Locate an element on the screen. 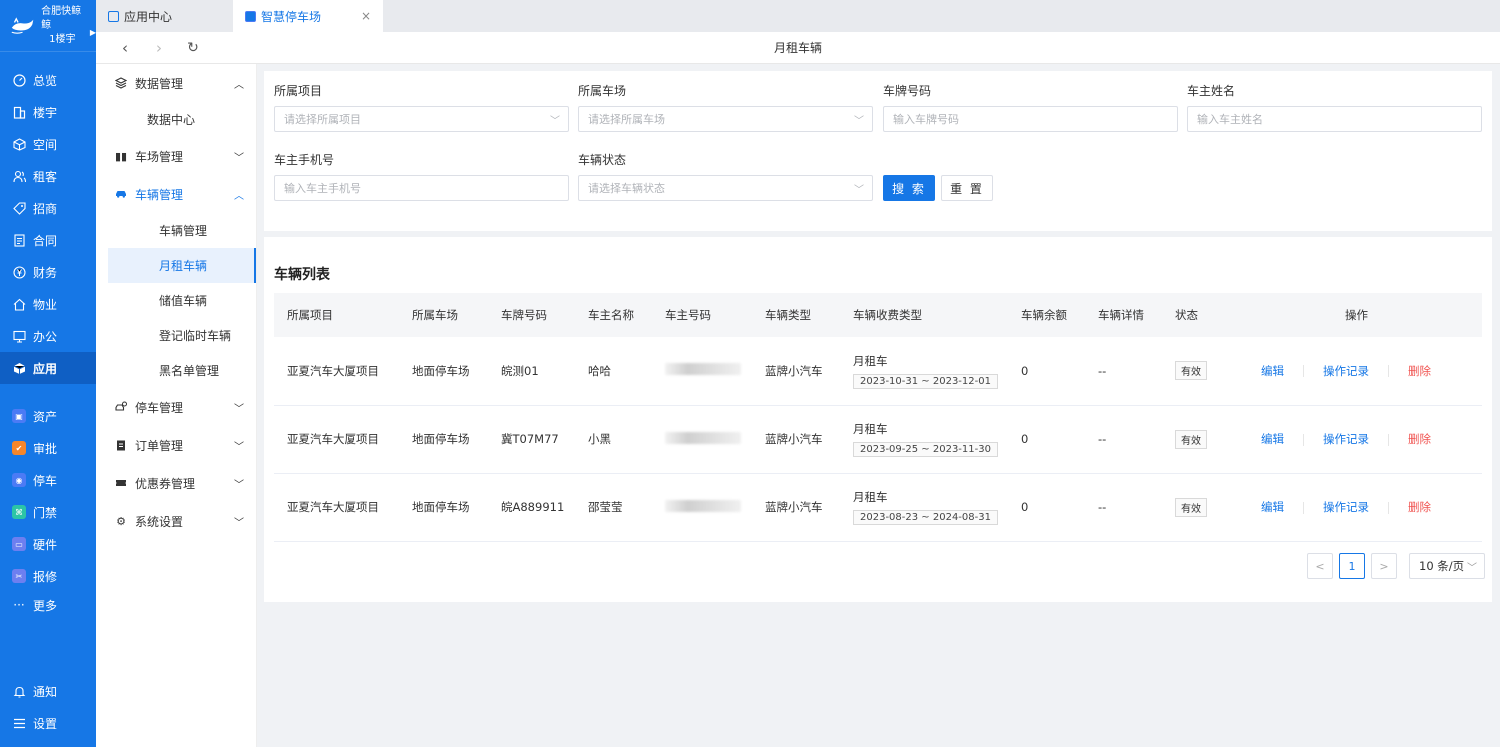 This screenshot has height=747, width=1500. org-switcher: 合肥快鲸鲸 1楼宇 ▶ is located at coordinates (48, 26).